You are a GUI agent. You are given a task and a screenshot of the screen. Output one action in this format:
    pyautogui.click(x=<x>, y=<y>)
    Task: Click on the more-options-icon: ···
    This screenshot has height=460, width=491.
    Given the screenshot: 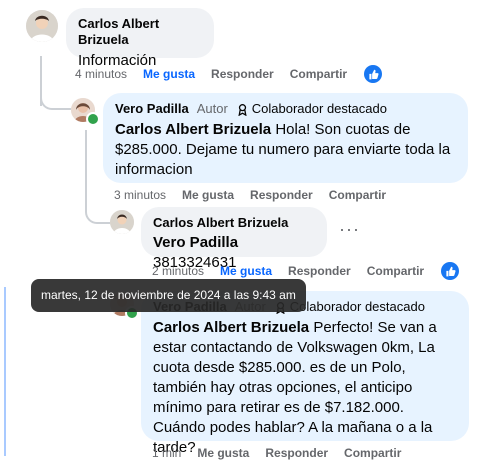 What is the action you would take?
    pyautogui.click(x=349, y=229)
    